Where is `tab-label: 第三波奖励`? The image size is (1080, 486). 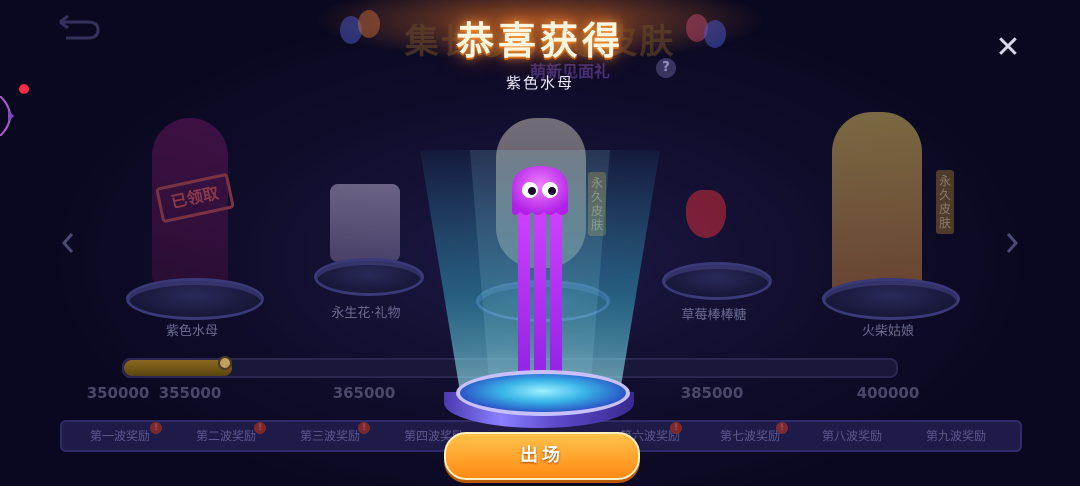
tab-label: 第三波奖励 is located at coordinates (329, 436).